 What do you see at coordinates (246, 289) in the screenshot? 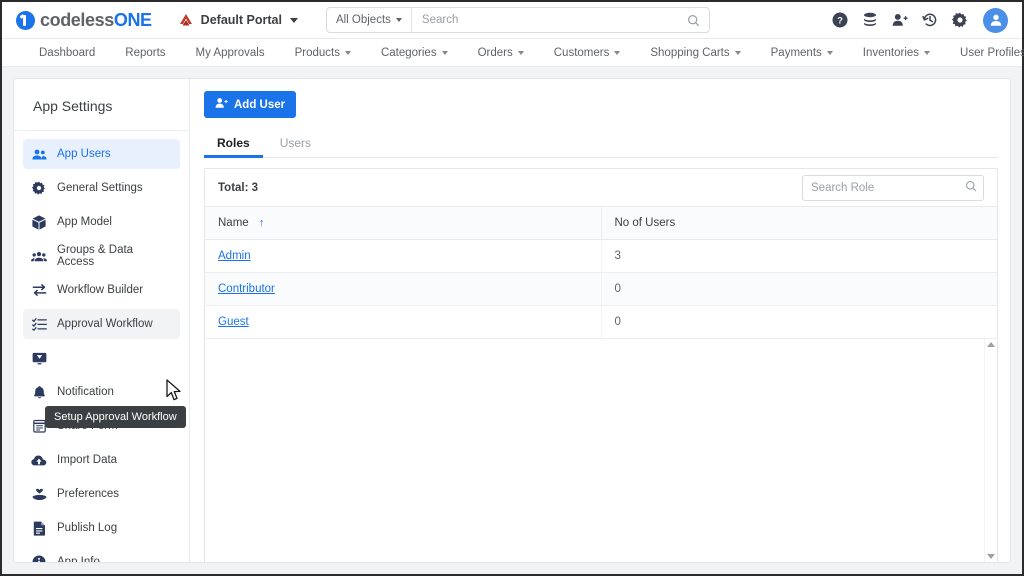
I see `role-link: Contributor` at bounding box center [246, 289].